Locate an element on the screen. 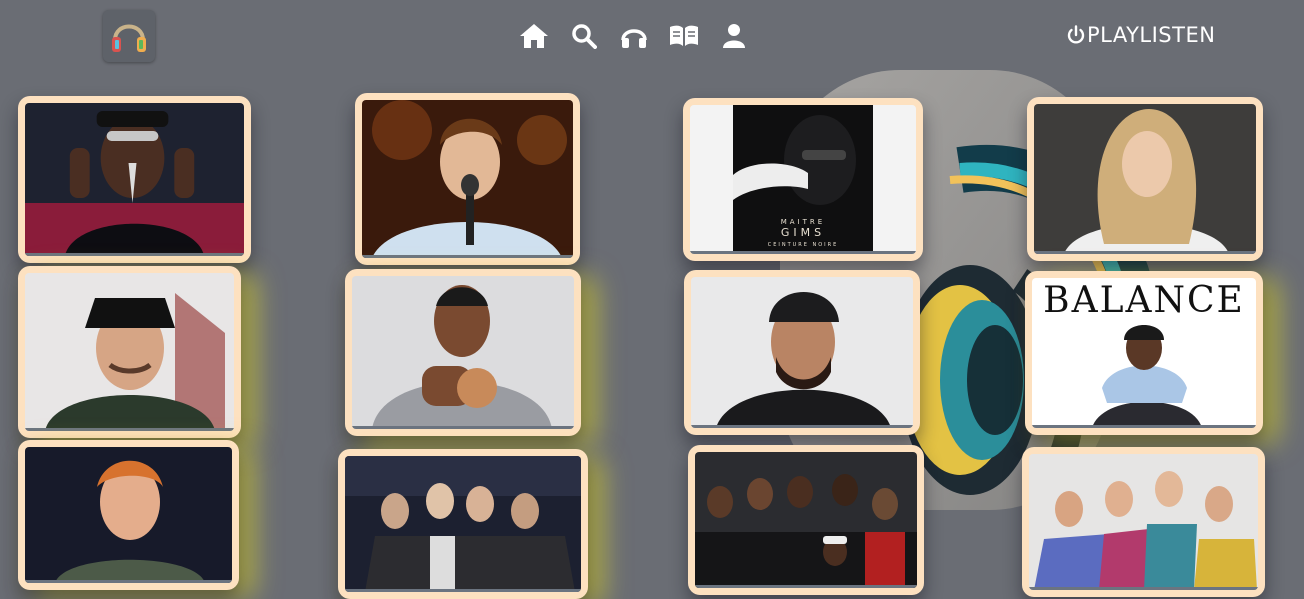  album-title-label: GIMS is located at coordinates (803, 232).